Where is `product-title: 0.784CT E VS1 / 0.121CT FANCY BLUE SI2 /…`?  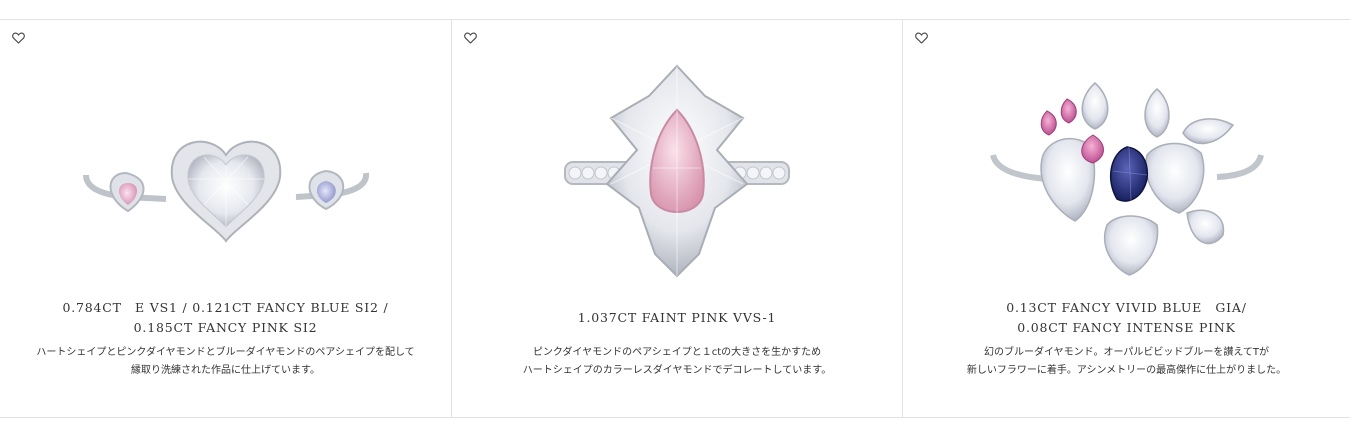
product-title: 0.784CT E VS1 / 0.121CT FANCY BLUE SI2 /… is located at coordinates (225, 318).